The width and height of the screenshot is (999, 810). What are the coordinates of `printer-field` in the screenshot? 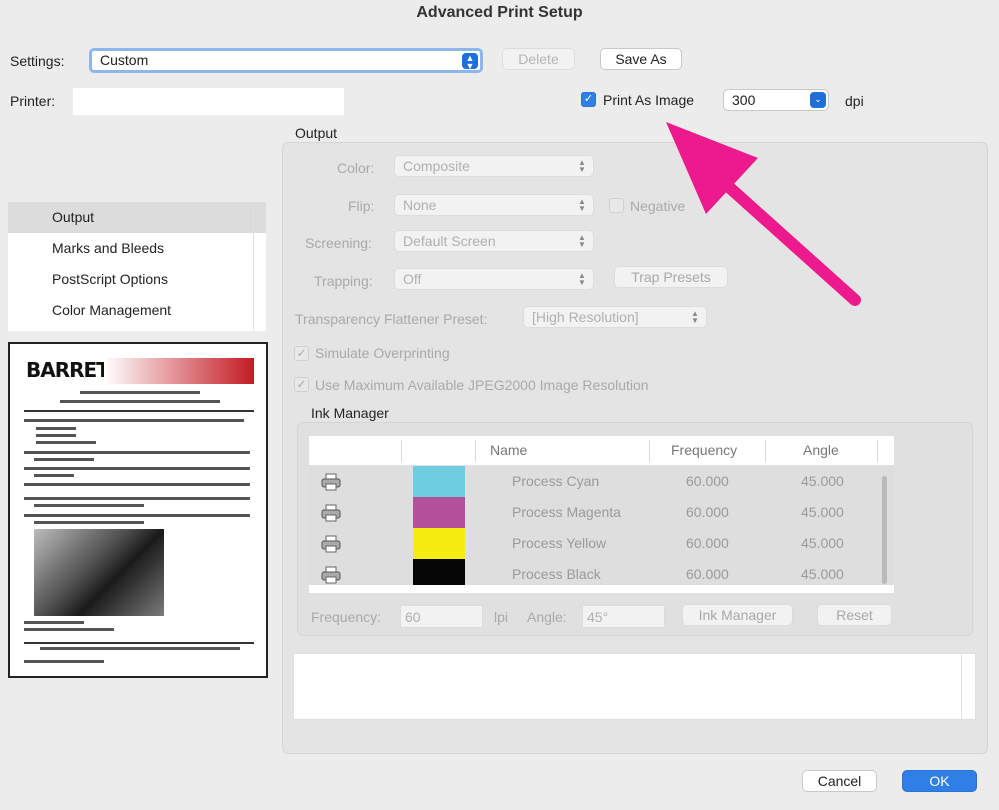 It's located at (208, 101).